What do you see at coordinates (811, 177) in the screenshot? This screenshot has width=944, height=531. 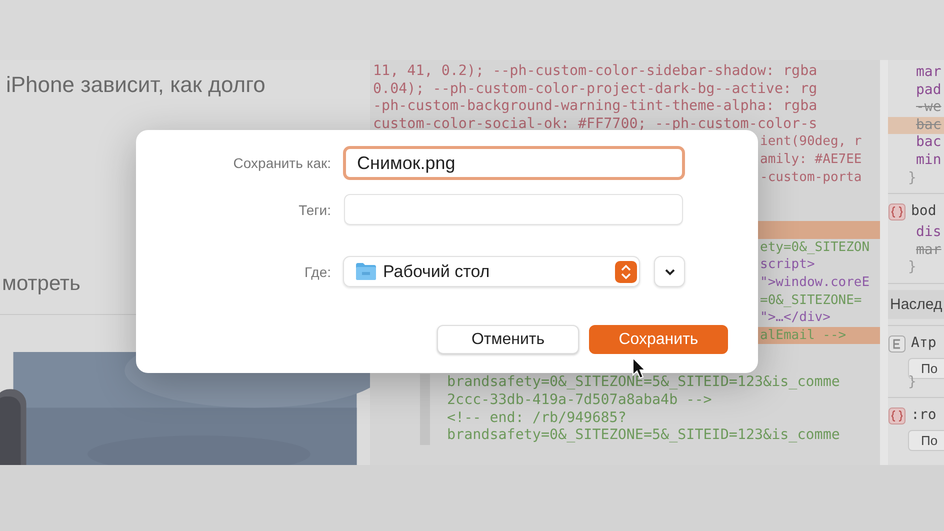 I see `code-line: -custom-porta` at bounding box center [811, 177].